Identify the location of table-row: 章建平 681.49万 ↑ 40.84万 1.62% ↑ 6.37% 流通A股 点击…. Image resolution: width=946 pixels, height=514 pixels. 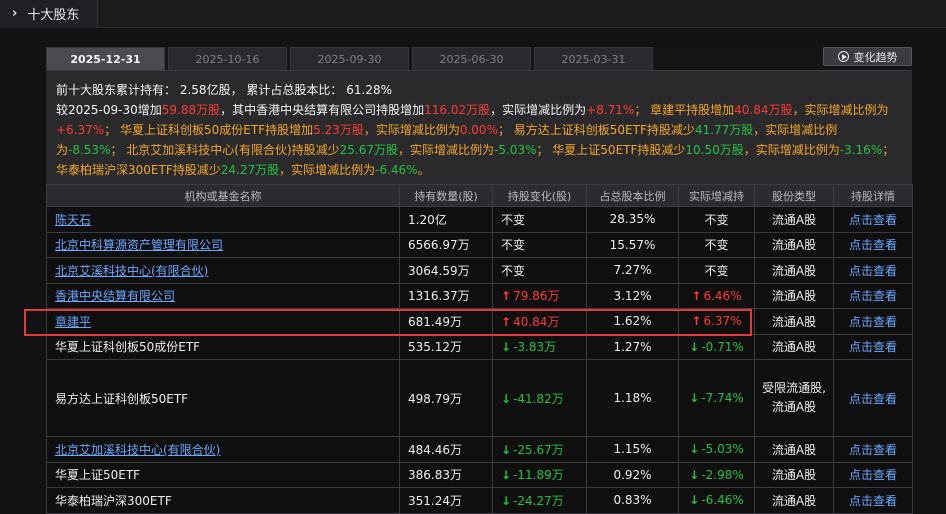
(479, 321).